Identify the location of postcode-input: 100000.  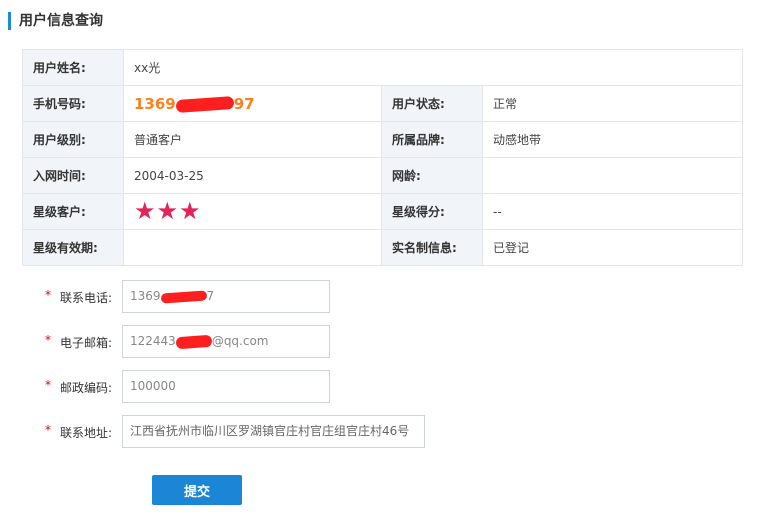
(226, 386).